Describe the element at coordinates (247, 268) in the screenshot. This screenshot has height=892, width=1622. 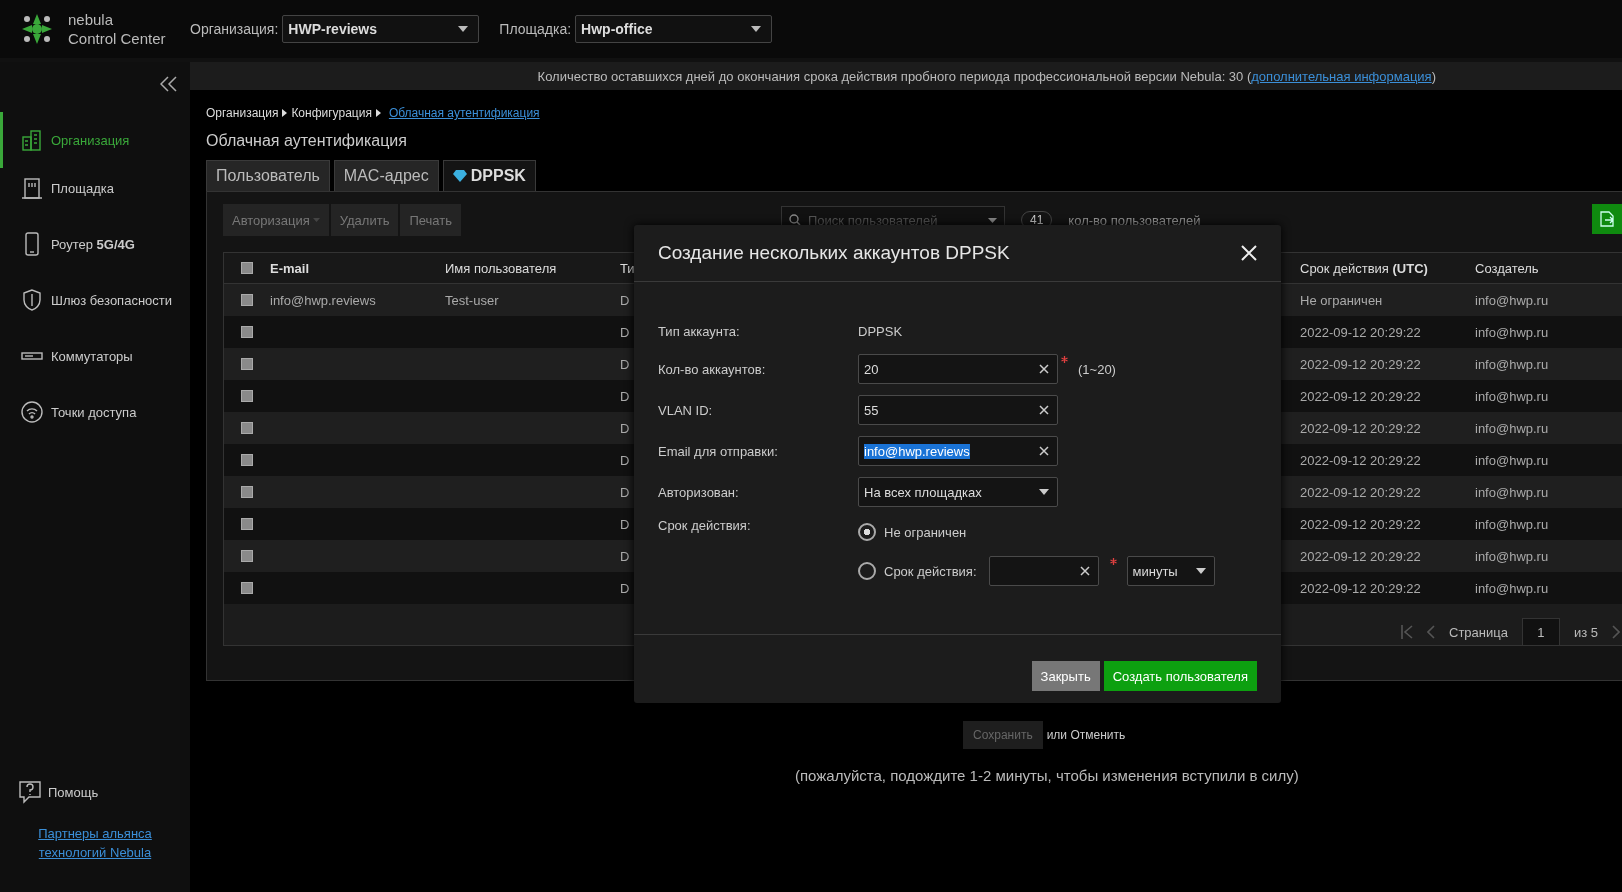
I see `select-all-checkbox` at that location.